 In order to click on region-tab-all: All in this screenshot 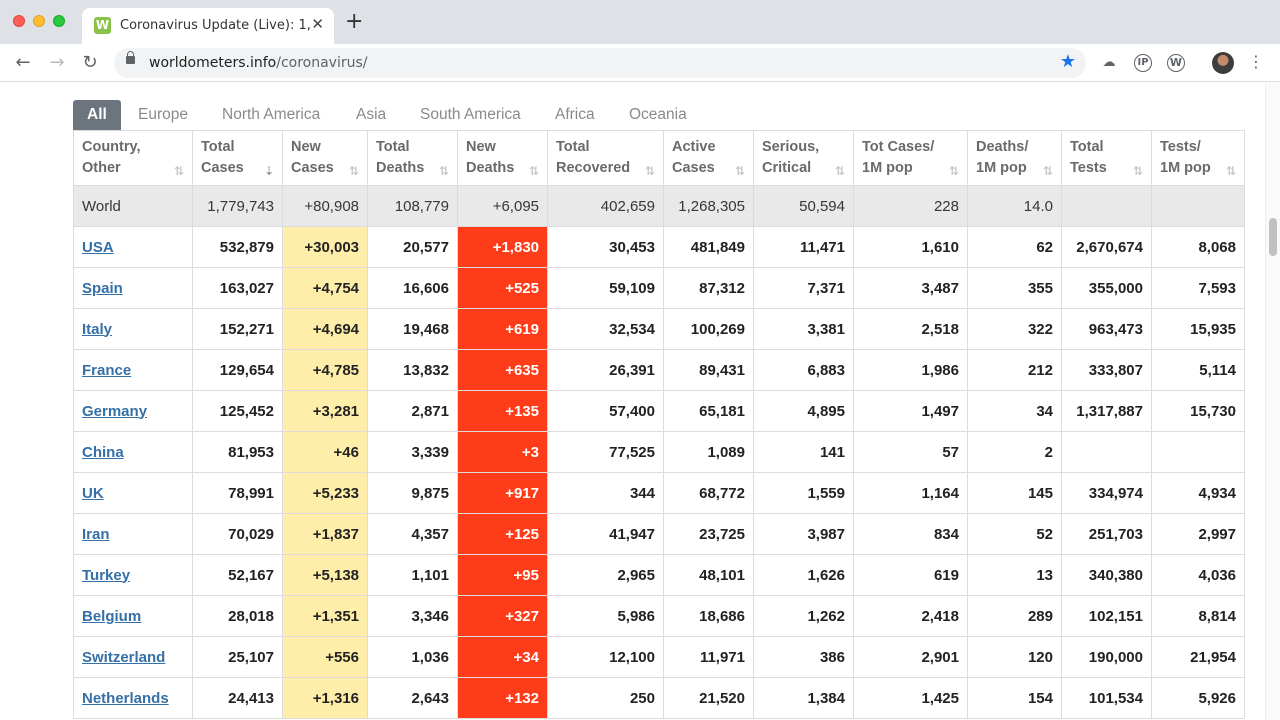, I will do `click(97, 115)`.